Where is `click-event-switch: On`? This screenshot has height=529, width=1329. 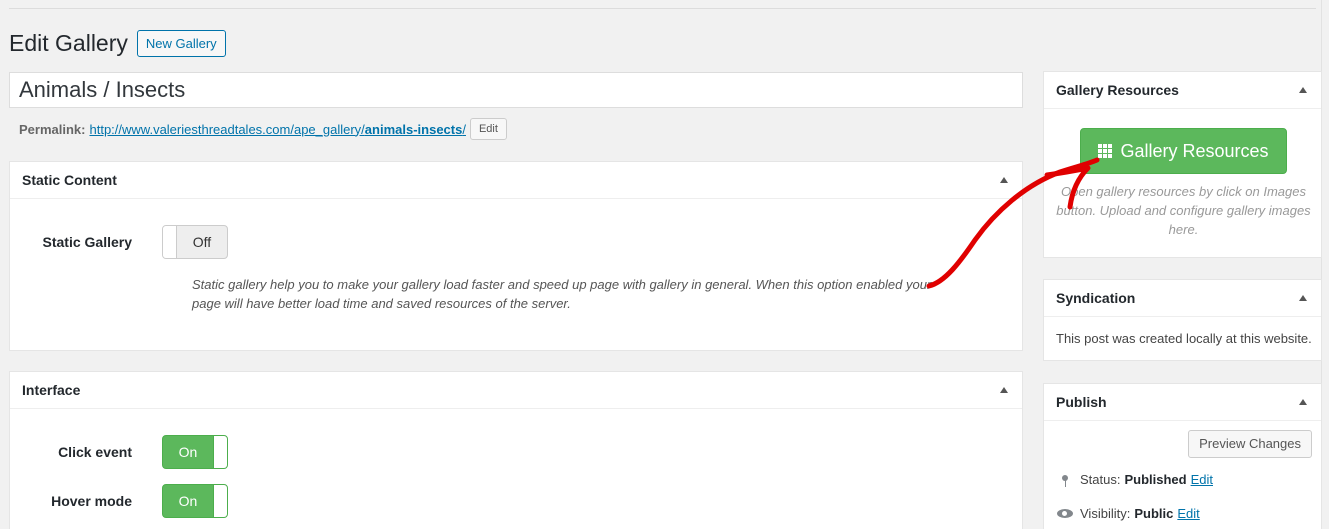 click-event-switch: On is located at coordinates (195, 452).